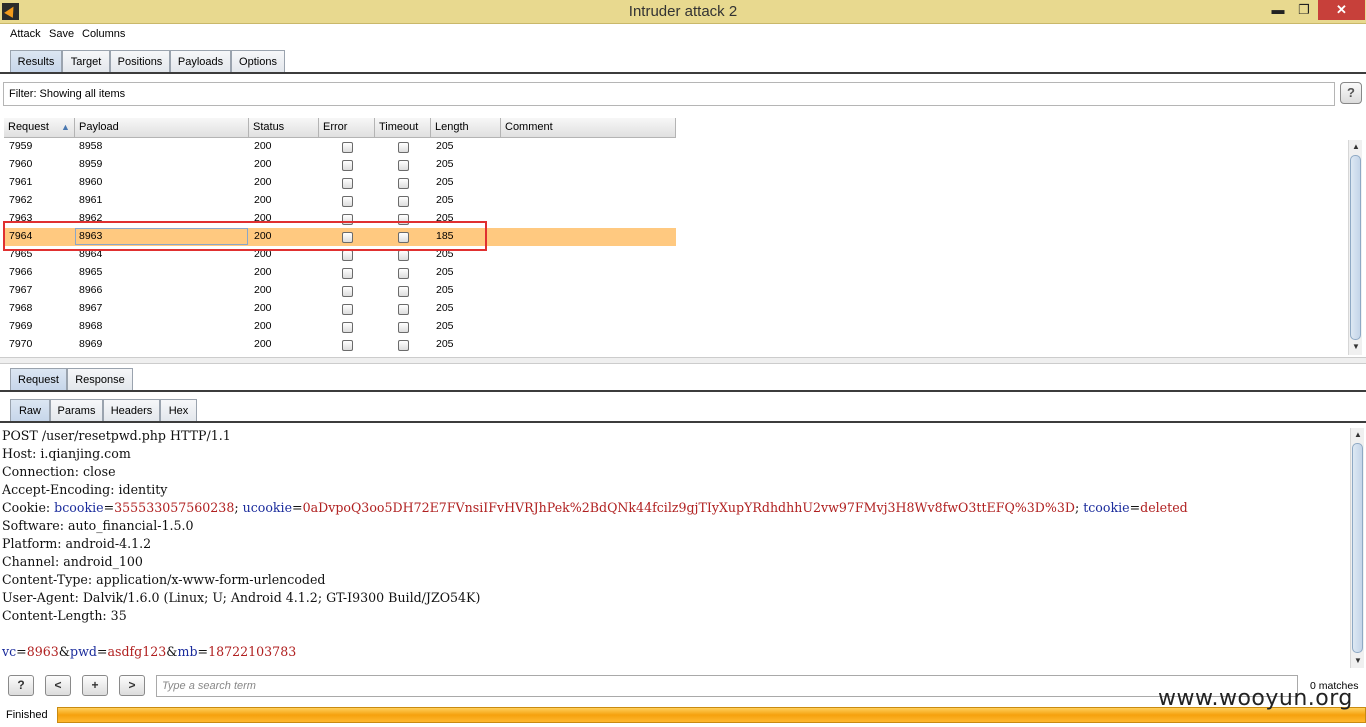 The image size is (1366, 727). Describe the element at coordinates (36, 61) in the screenshot. I see `tab-results: Results` at that location.